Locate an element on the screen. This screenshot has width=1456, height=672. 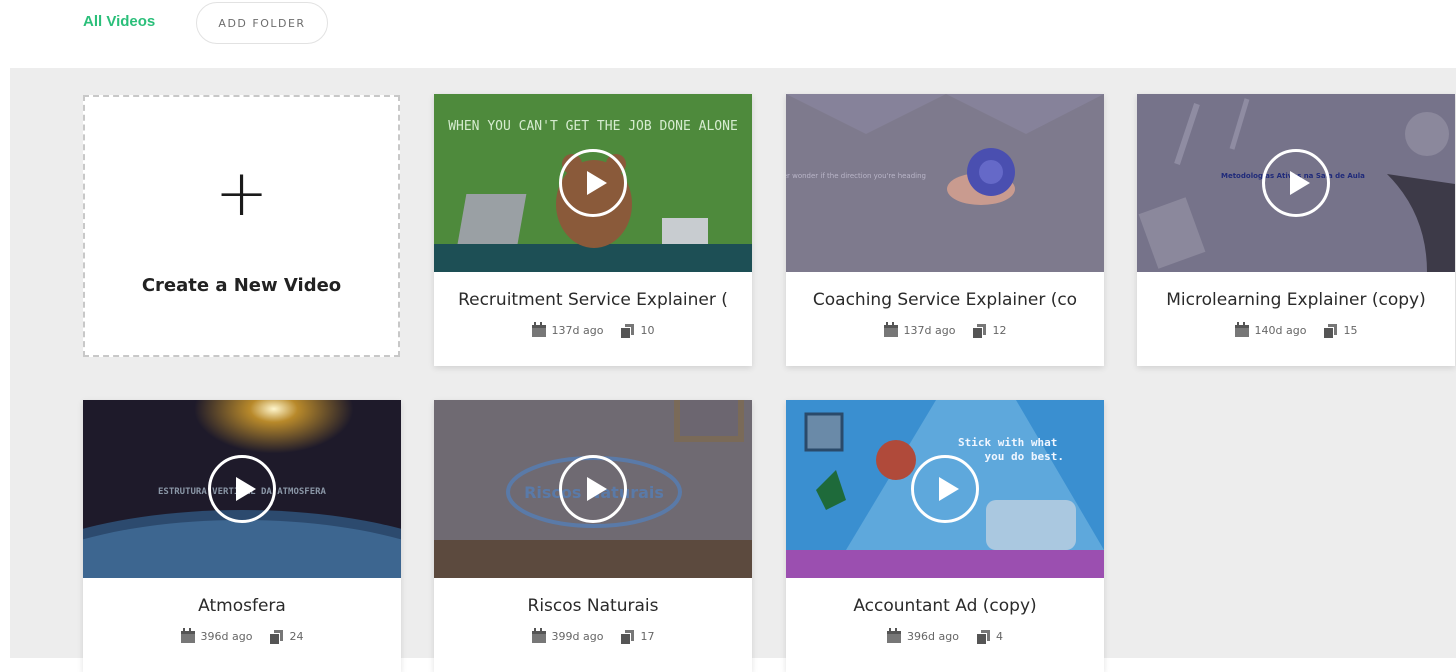
video-title: Recruitment Service Explainer ( is located at coordinates (593, 300).